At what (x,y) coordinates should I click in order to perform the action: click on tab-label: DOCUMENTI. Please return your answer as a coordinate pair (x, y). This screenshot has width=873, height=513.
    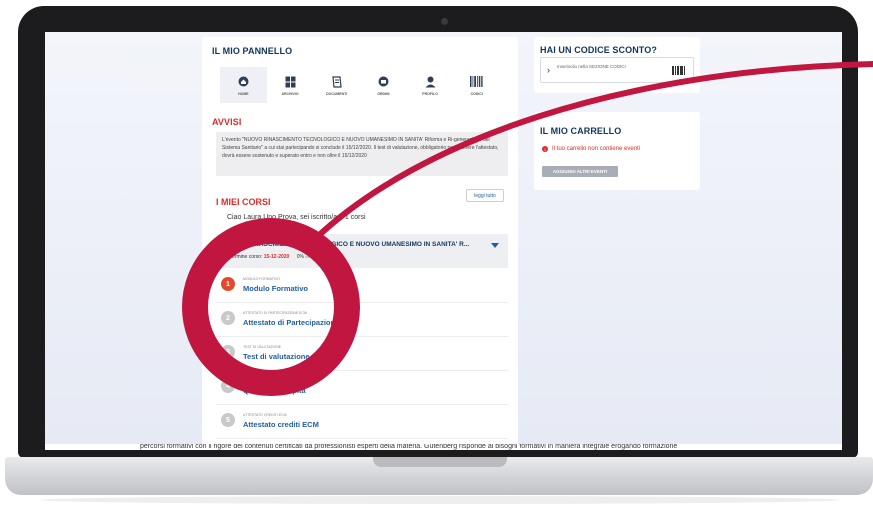
    Looking at the image, I should click on (337, 93).